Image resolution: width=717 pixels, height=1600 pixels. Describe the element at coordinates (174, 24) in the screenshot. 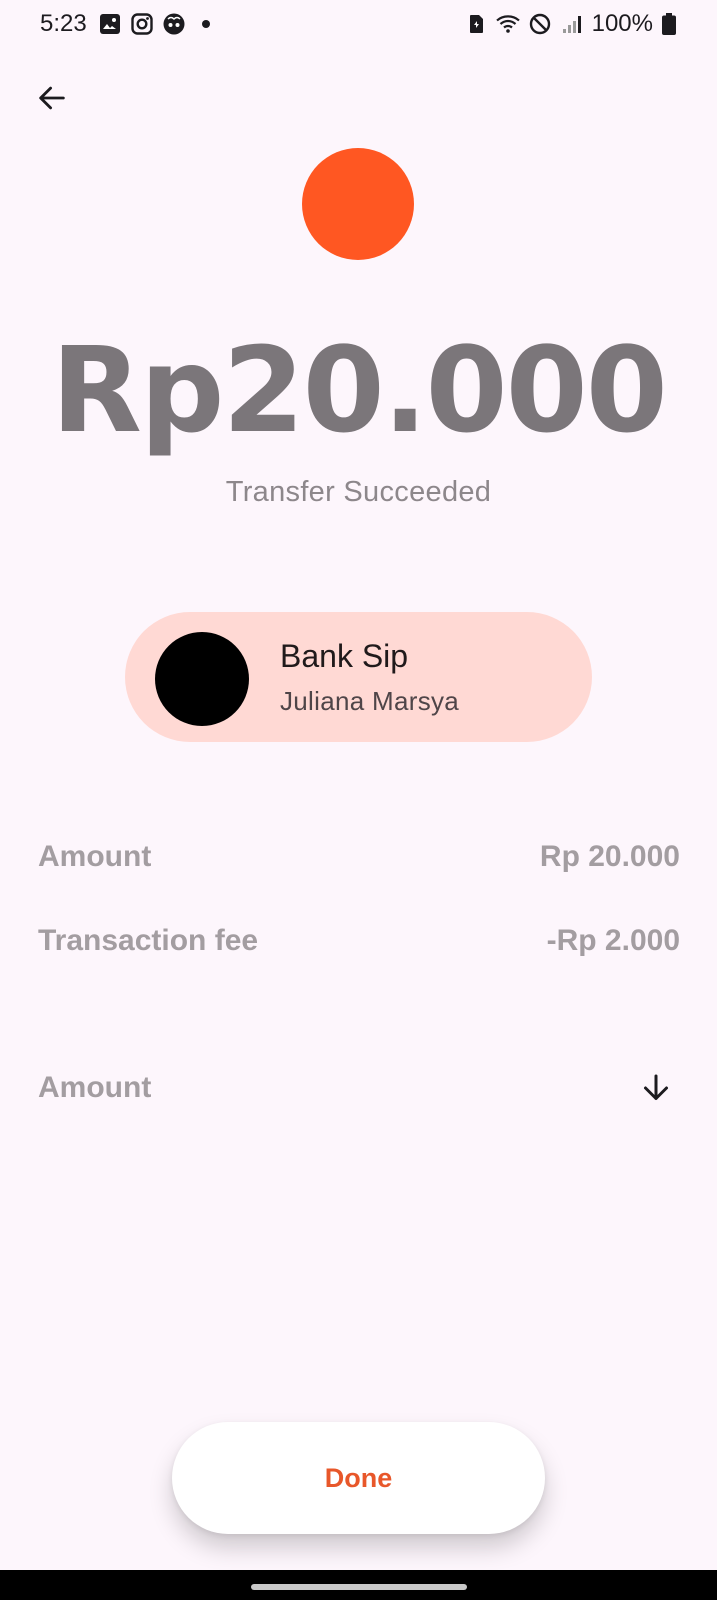

I see `app-face-icon` at that location.